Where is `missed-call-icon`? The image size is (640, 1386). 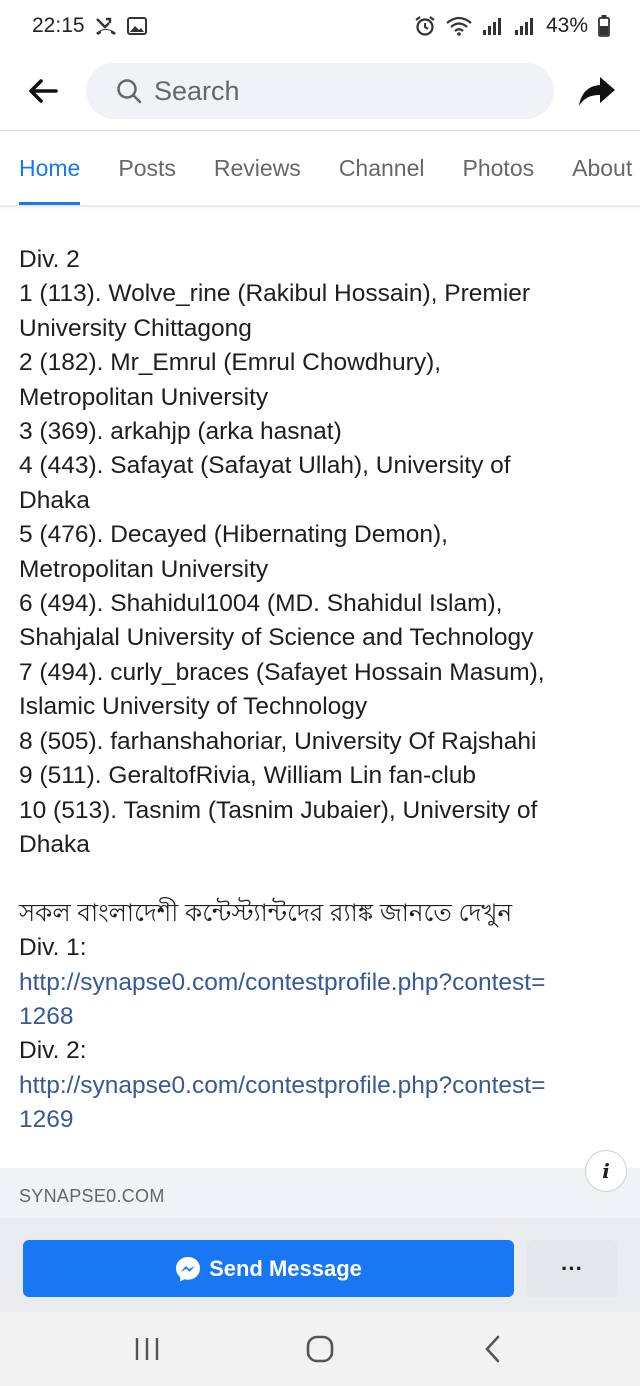 missed-call-icon is located at coordinates (106, 26).